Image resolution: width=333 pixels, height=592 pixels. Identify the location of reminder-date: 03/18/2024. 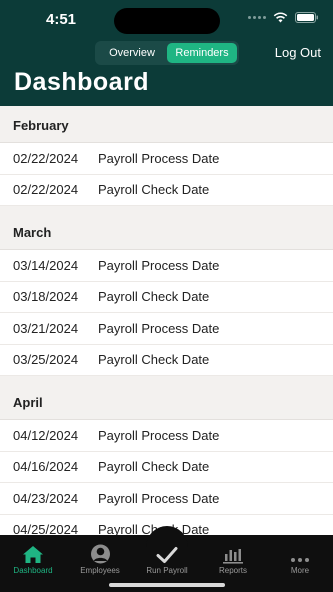
(46, 297).